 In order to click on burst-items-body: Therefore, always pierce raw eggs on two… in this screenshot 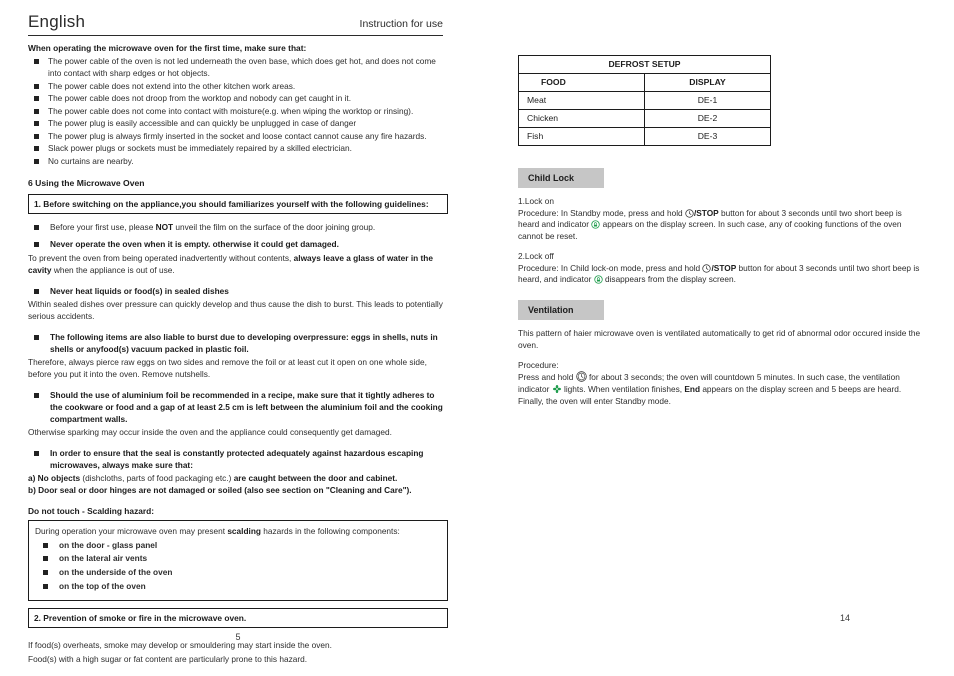, I will do `click(227, 367)`.